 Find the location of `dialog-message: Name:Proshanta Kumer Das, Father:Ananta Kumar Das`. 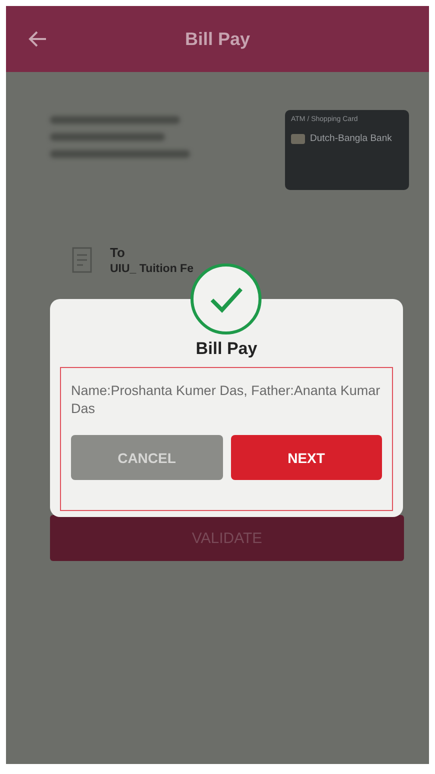

dialog-message: Name:Proshanta Kumer Das, Father:Ananta Kumar Das is located at coordinates (226, 400).